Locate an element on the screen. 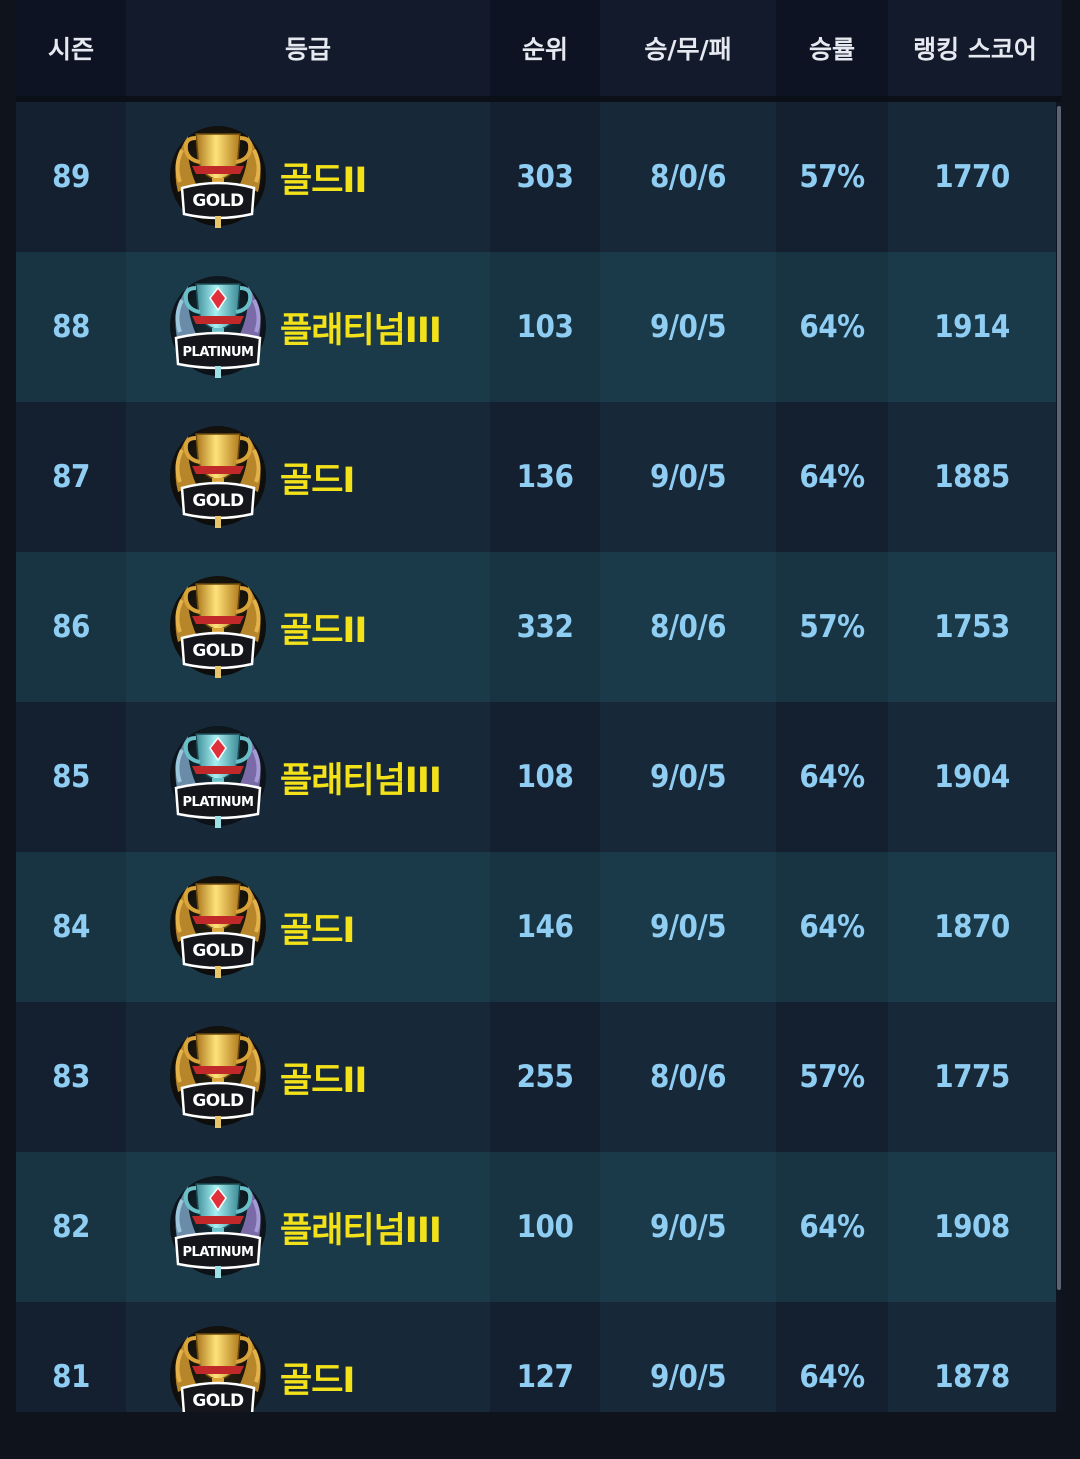  rank-cell: 332 is located at coordinates (545, 627).